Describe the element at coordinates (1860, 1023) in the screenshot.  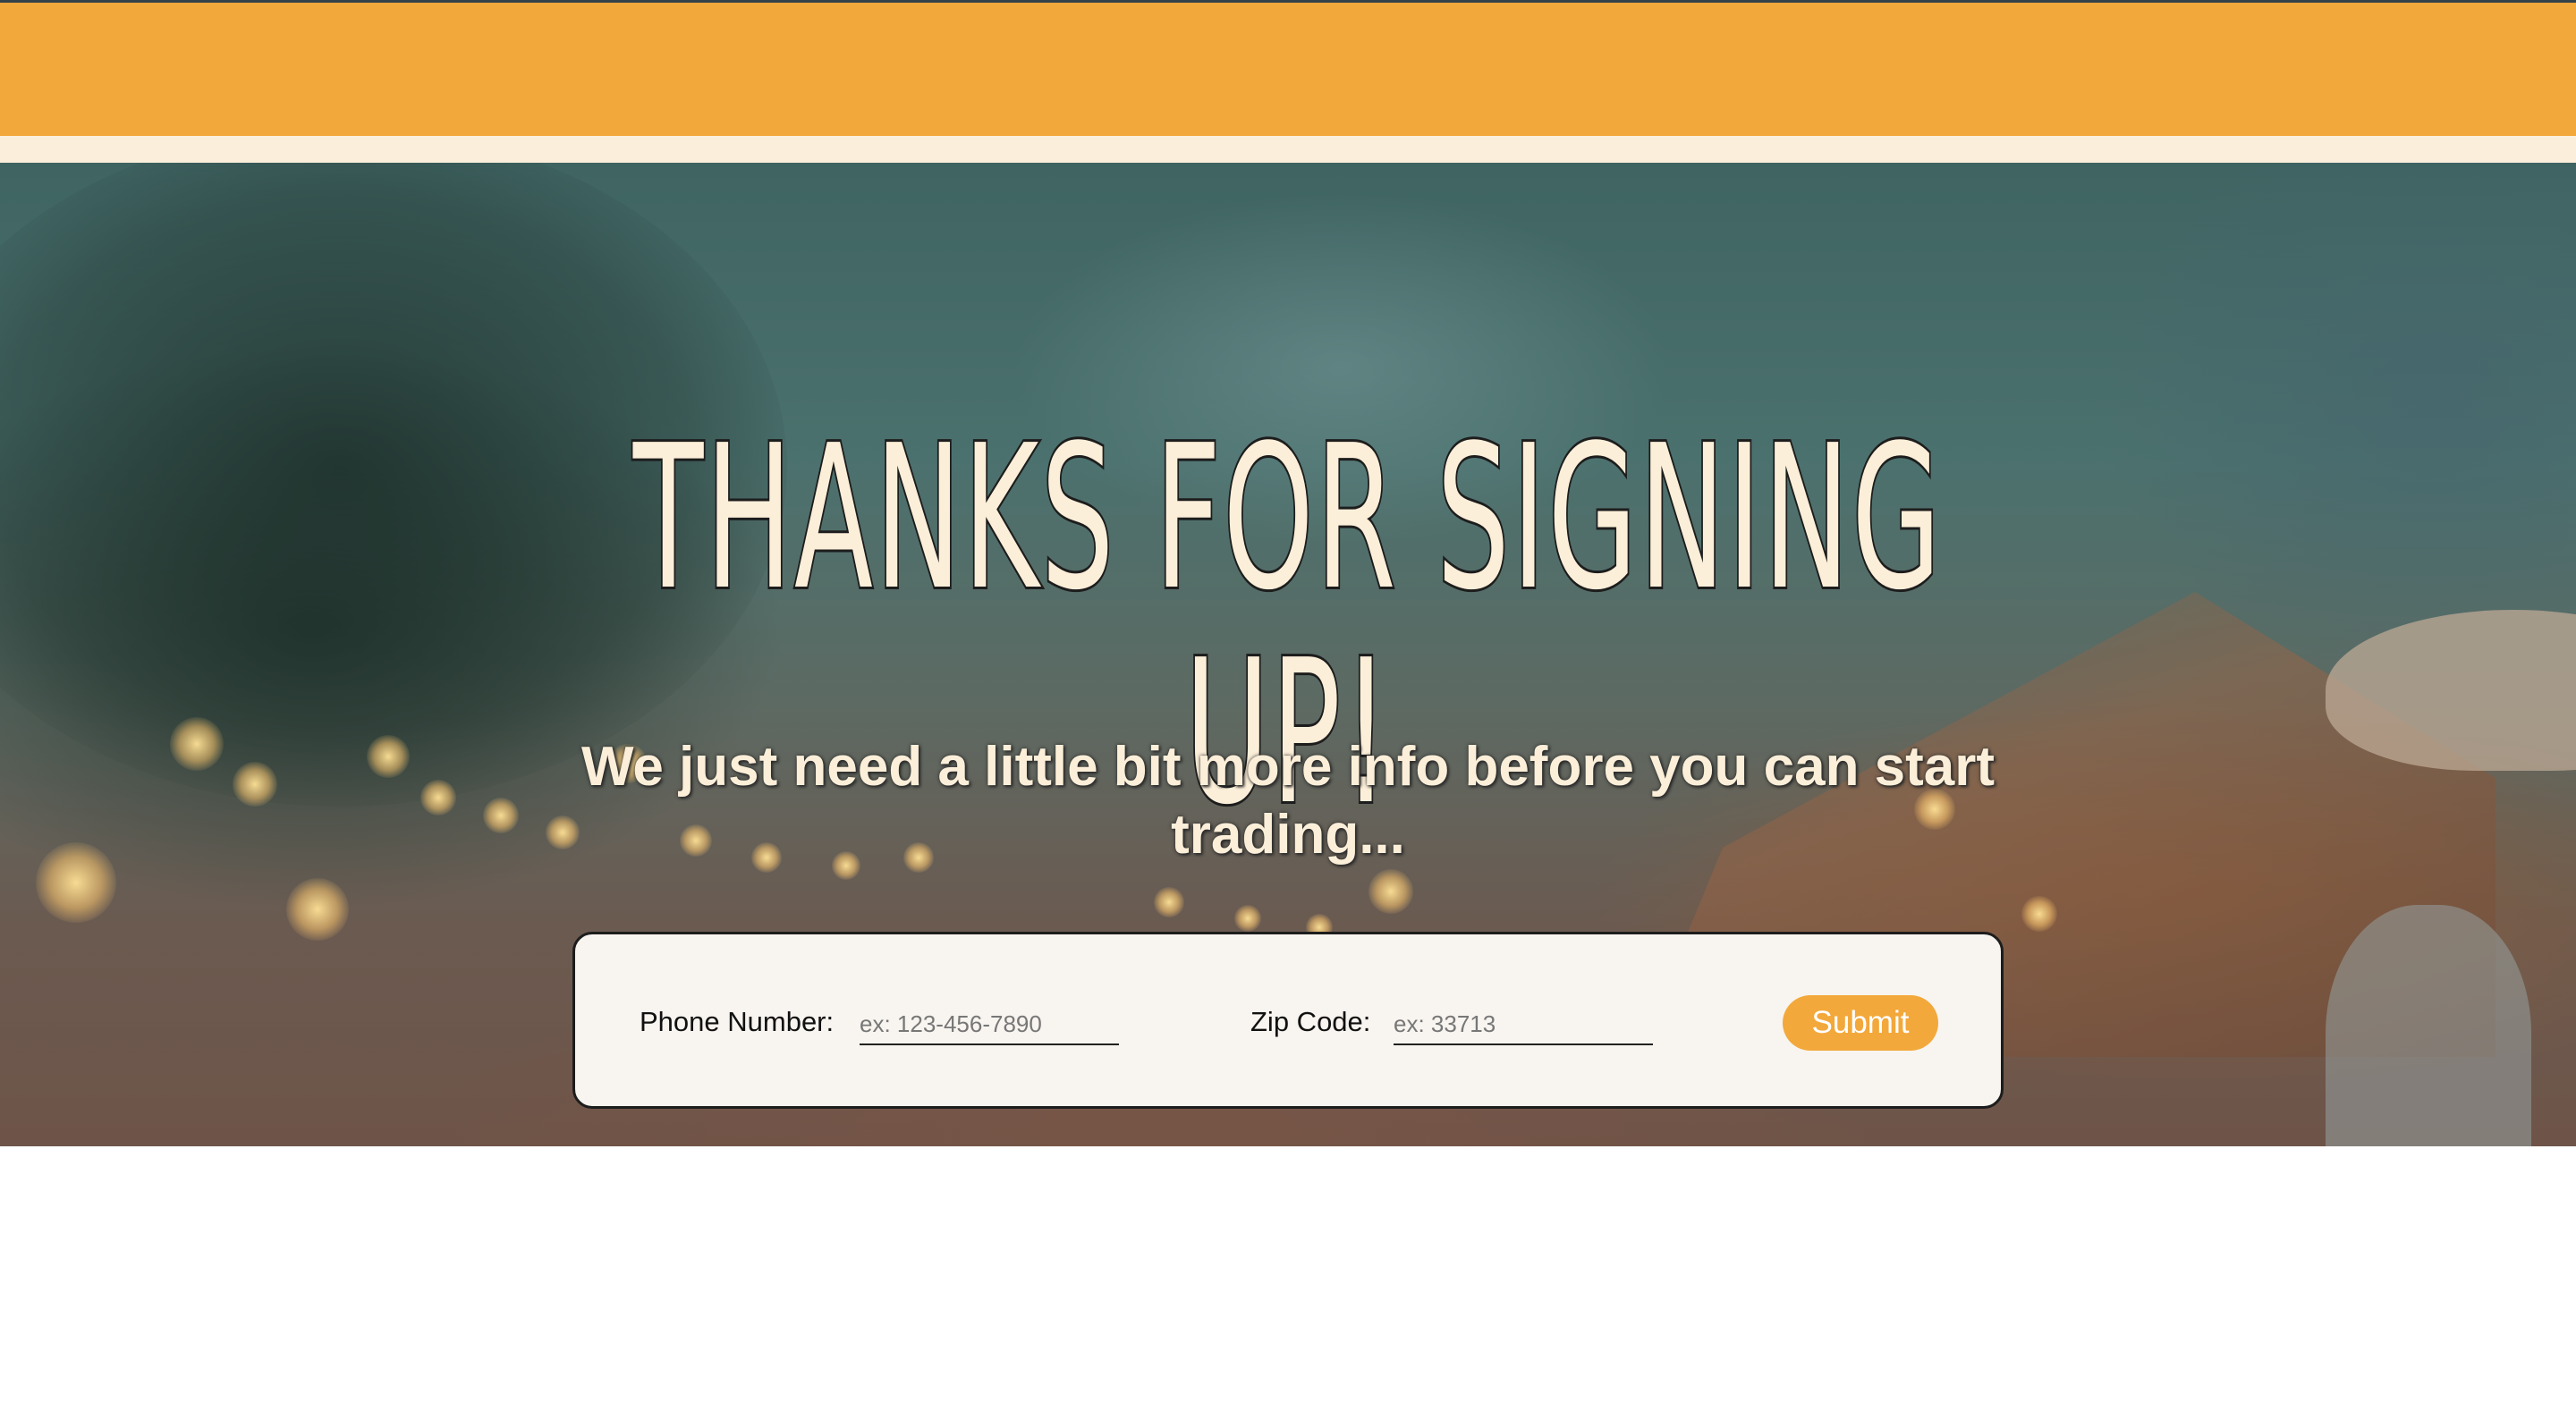
I see `submit-button: Submit` at that location.